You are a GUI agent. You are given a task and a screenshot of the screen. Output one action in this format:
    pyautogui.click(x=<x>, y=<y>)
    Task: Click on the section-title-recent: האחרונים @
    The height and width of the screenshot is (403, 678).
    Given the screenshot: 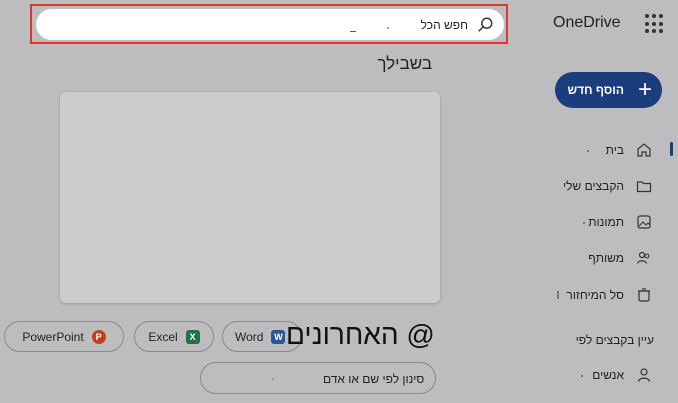 What is the action you would take?
    pyautogui.click(x=360, y=334)
    